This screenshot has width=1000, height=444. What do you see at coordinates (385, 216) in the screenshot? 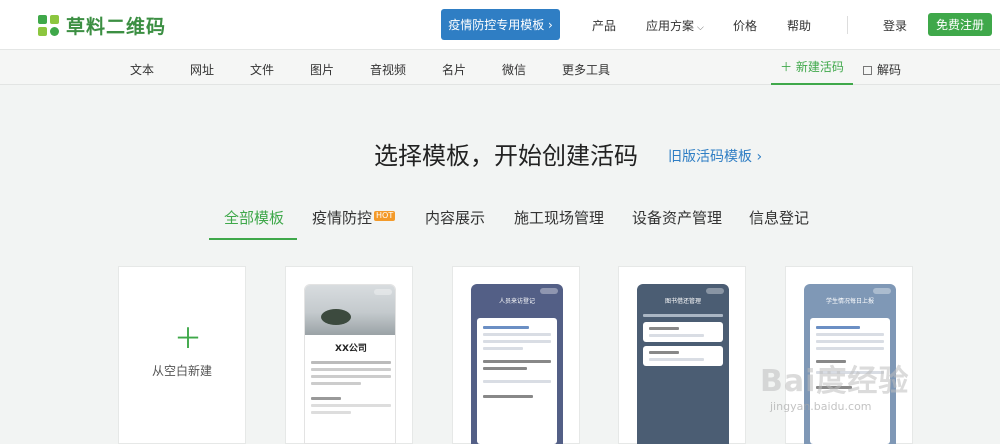
I see `hot-badge: HOT` at bounding box center [385, 216].